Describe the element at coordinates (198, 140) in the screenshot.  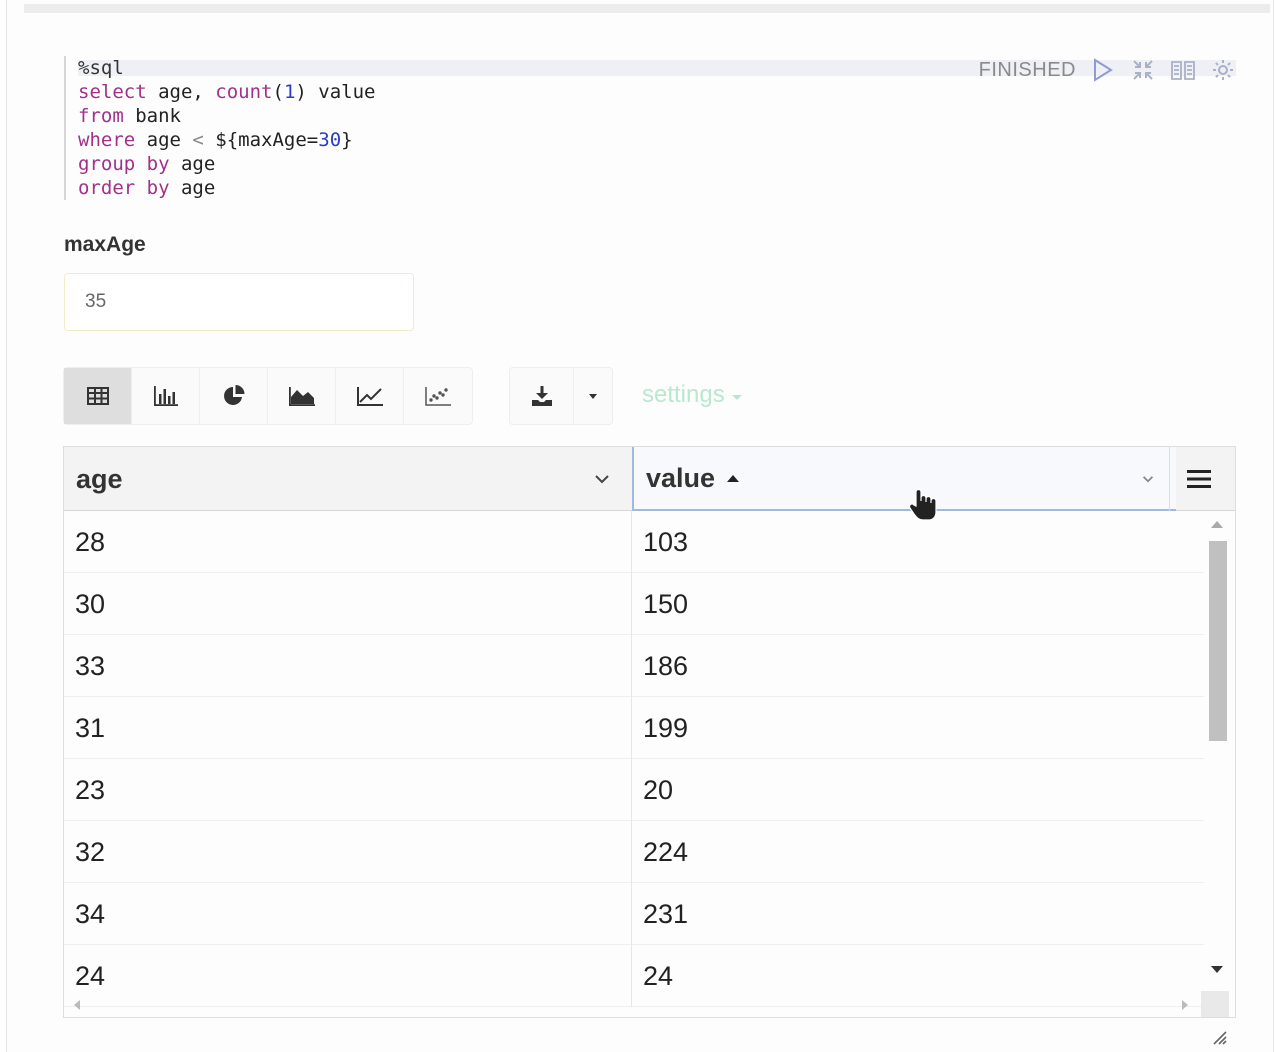
I see `code-token: <` at that location.